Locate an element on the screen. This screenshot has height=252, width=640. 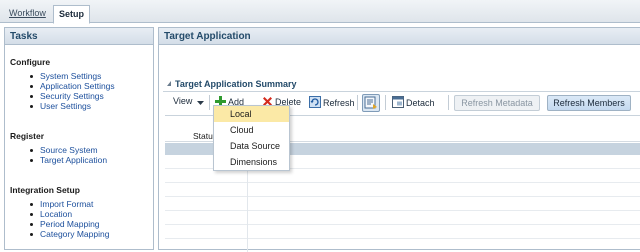
summary-title: Target Application Summary is located at coordinates (232, 84).